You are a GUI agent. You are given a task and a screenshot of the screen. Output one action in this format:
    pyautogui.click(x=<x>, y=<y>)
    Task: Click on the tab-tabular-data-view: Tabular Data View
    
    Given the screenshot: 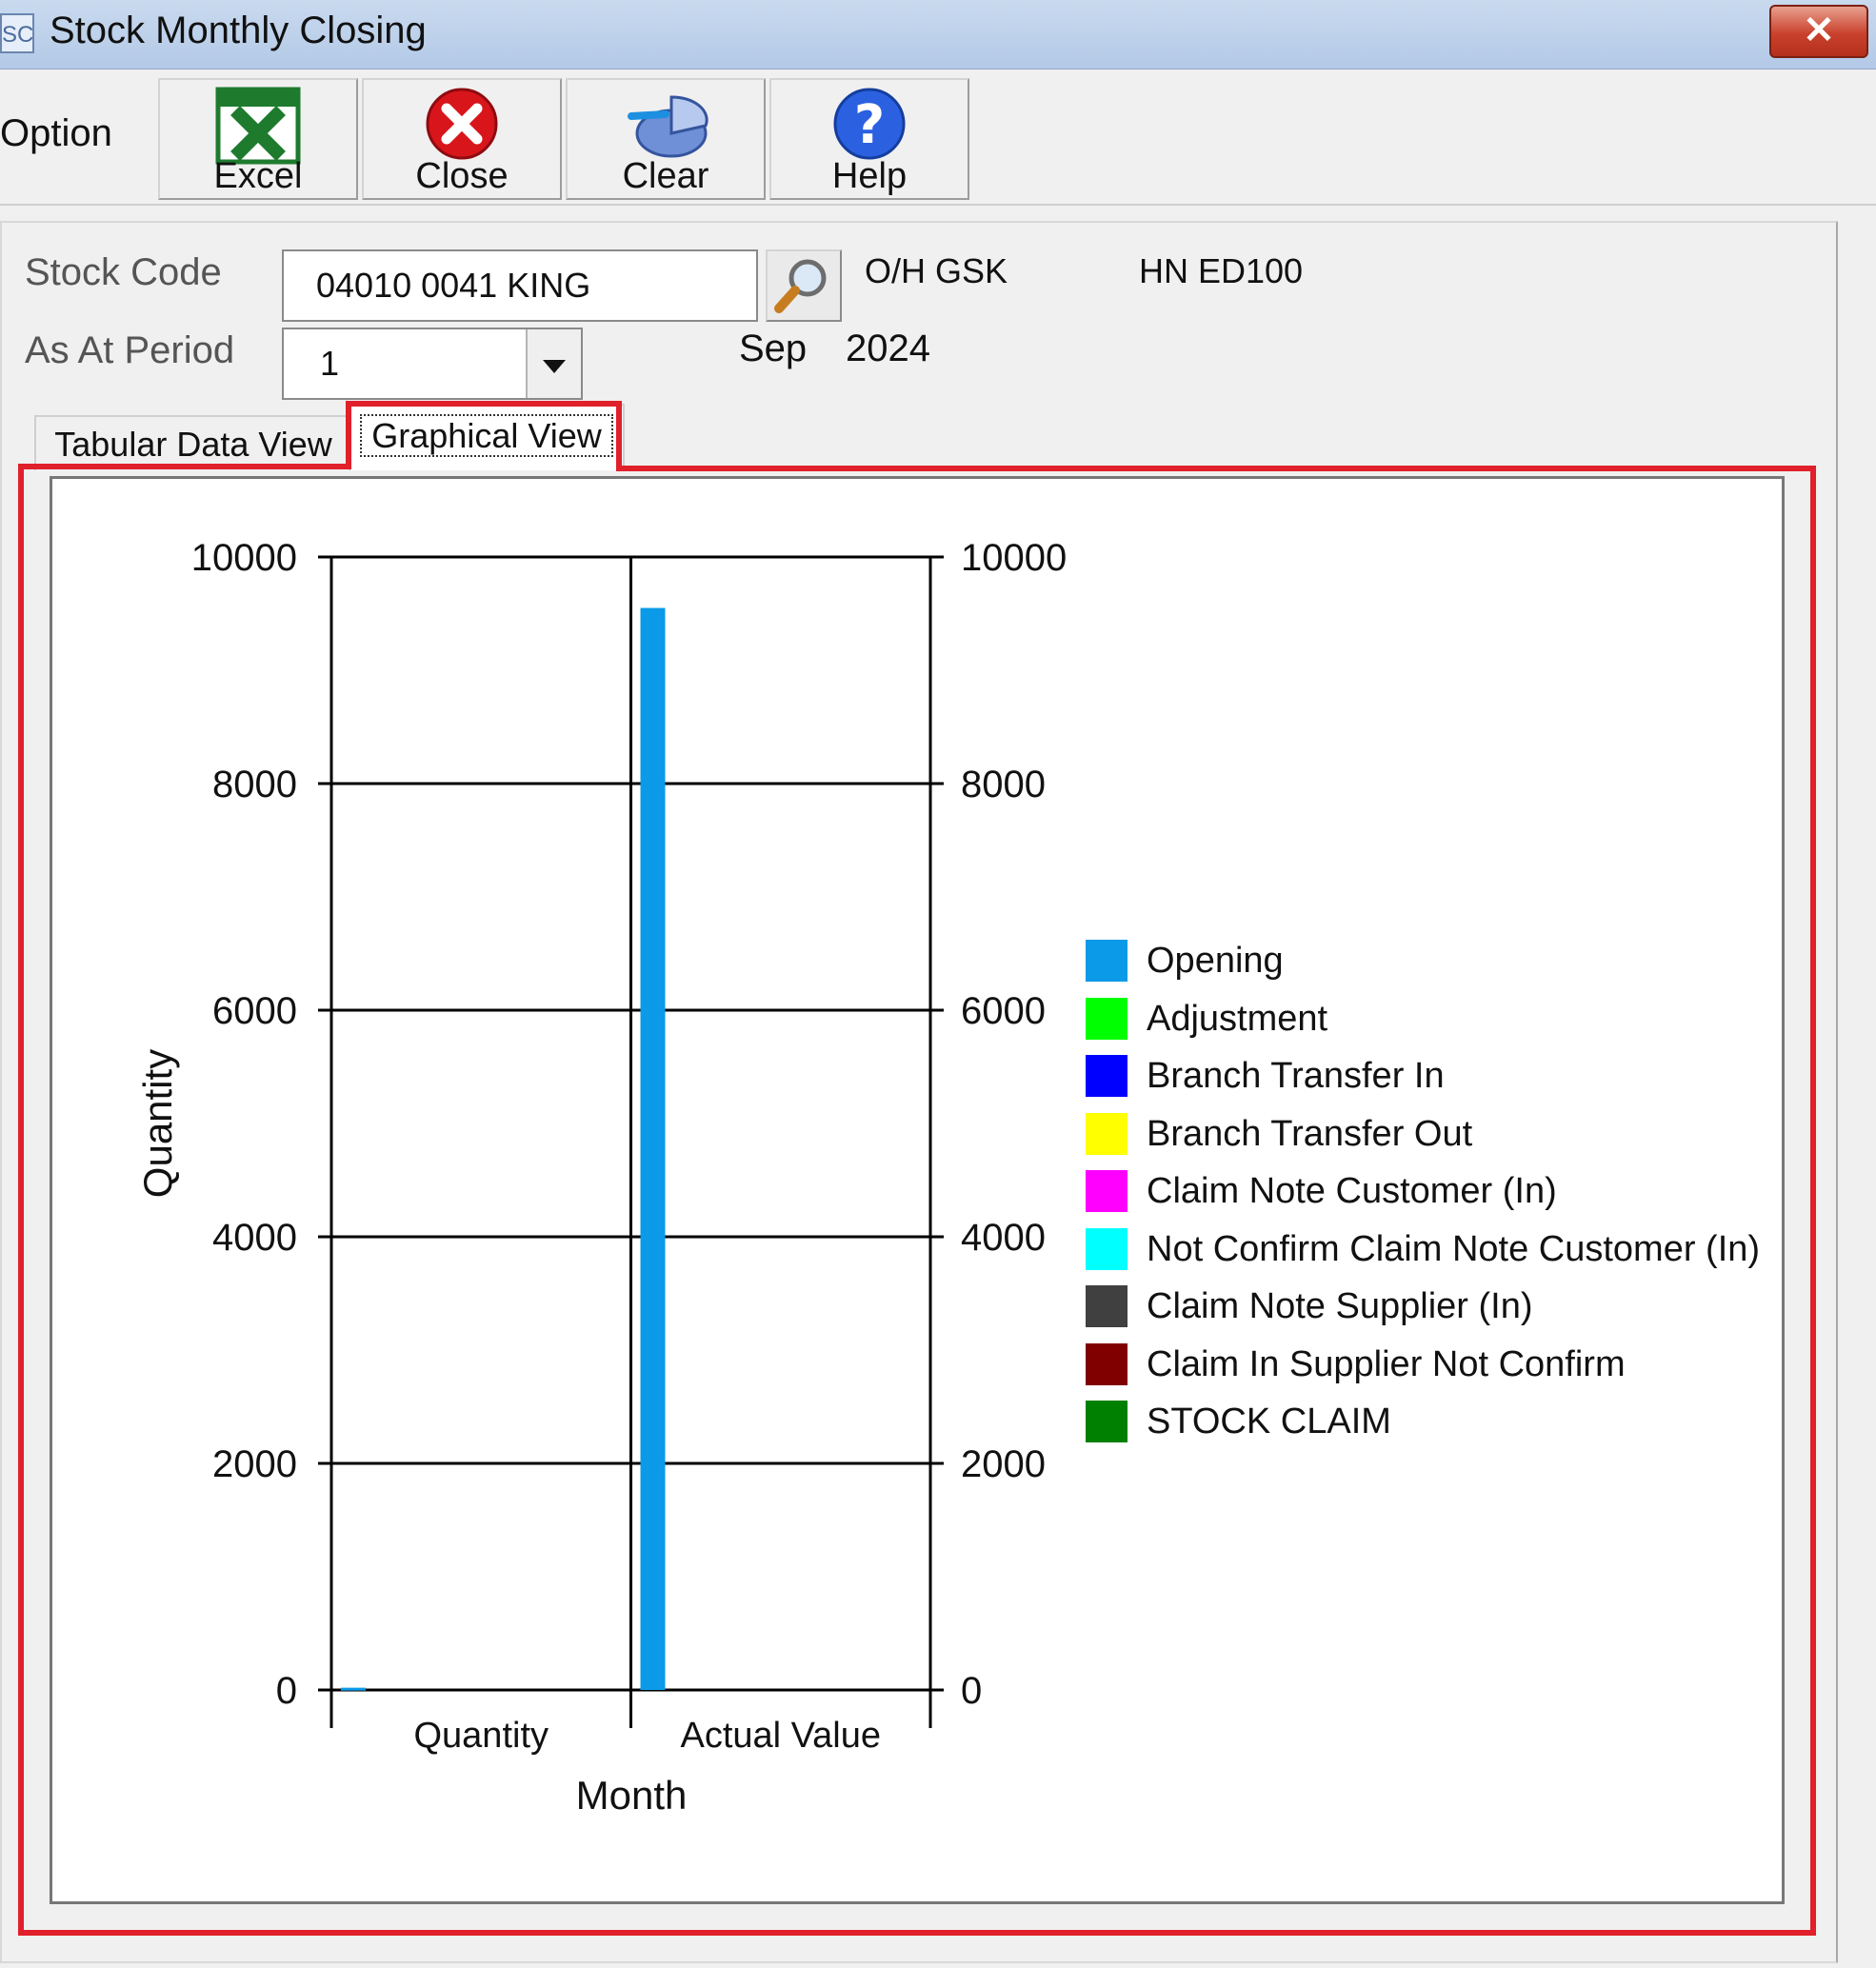 What is the action you would take?
    pyautogui.click(x=193, y=443)
    